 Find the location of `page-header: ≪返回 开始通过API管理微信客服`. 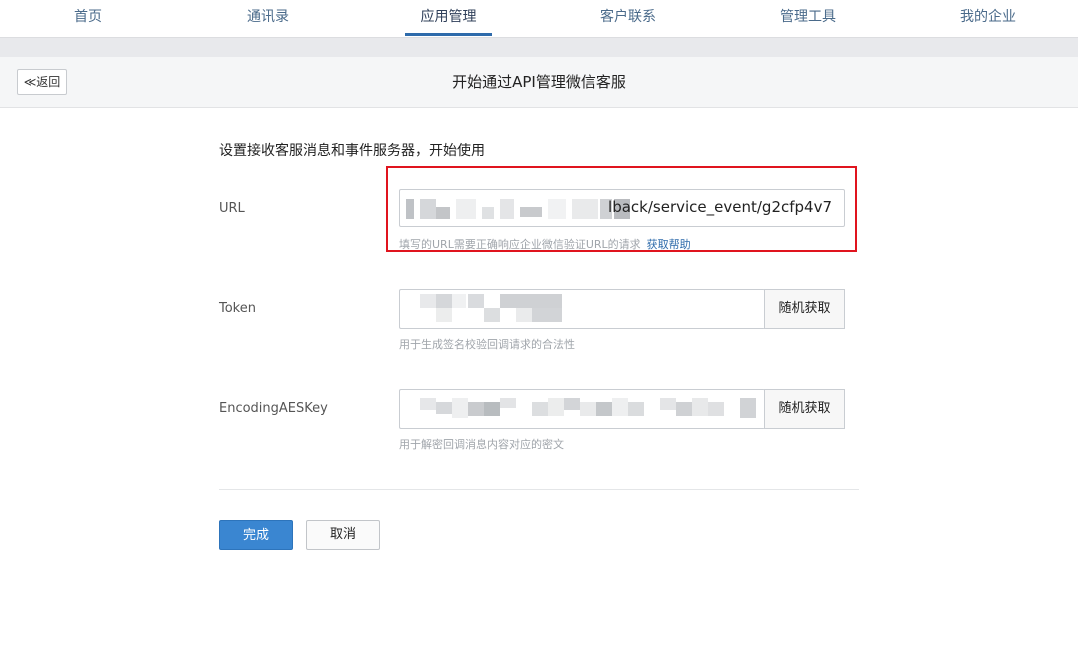

page-header: ≪返回 开始通过API管理微信客服 is located at coordinates (539, 82).